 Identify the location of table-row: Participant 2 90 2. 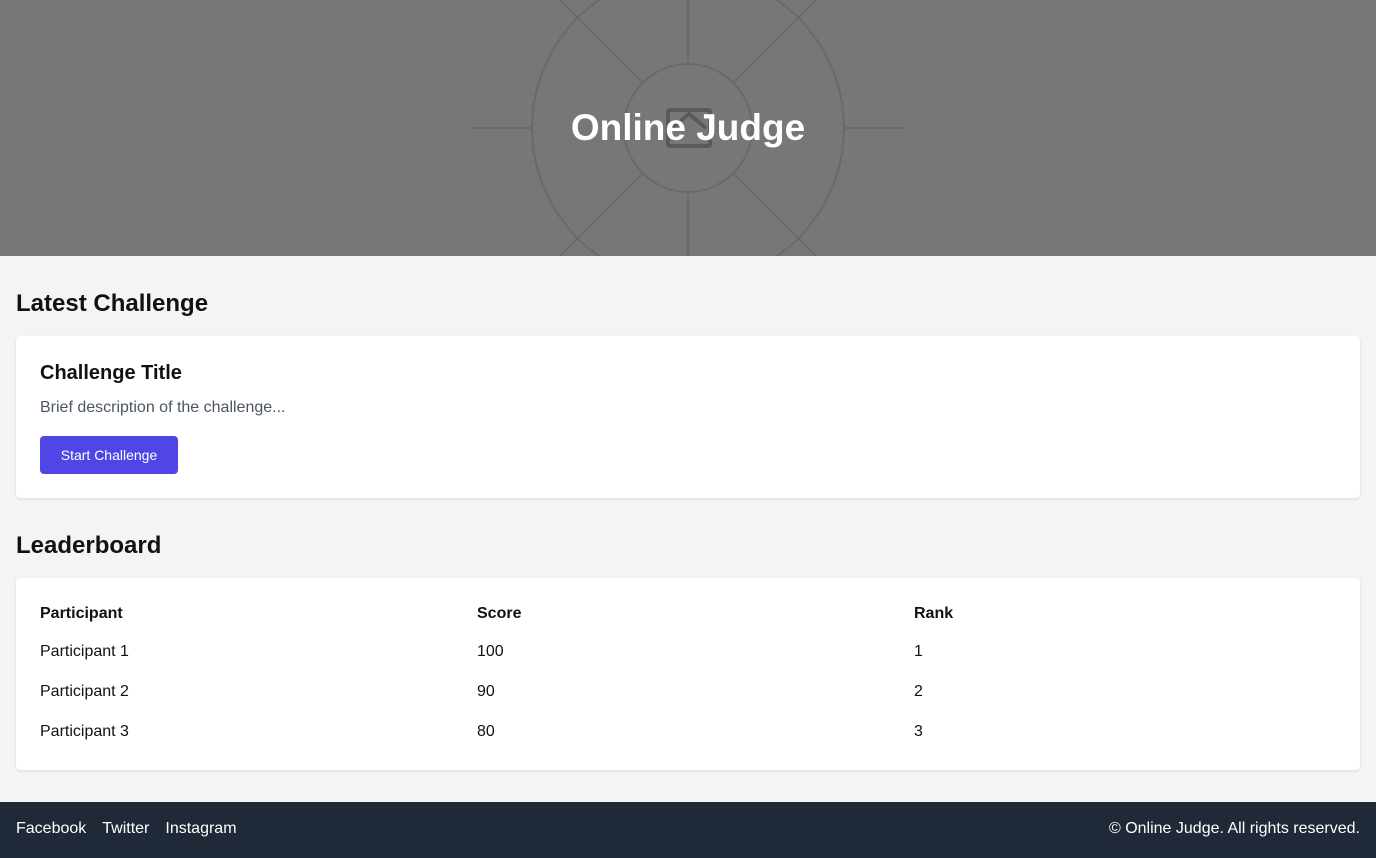
(696, 692).